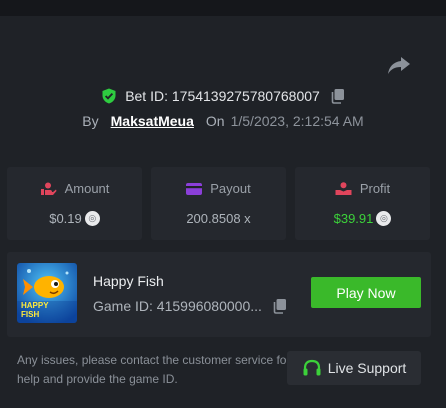 The height and width of the screenshot is (408, 446). I want to click on amount-stat-header: Amount, so click(74, 188).